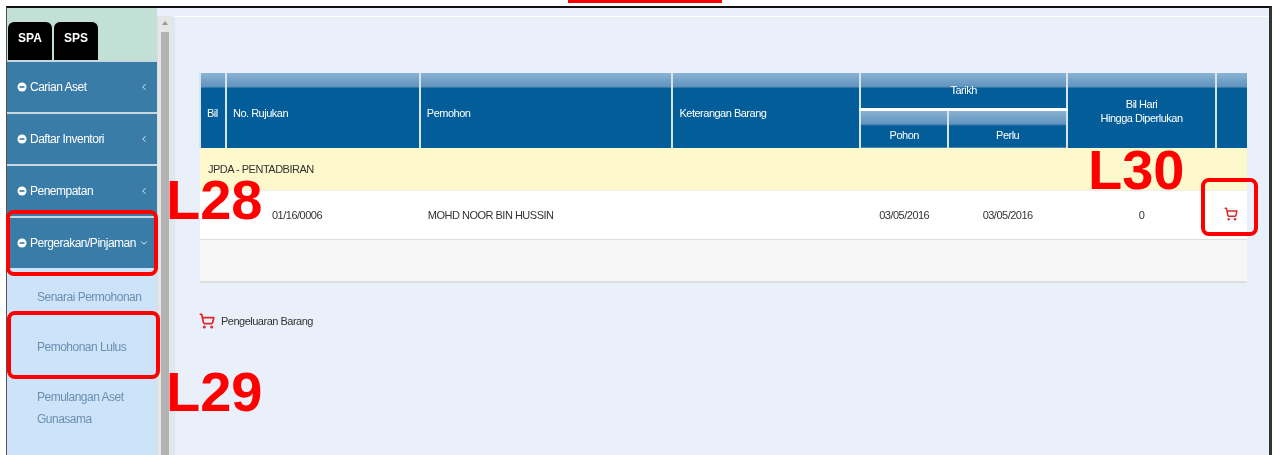 The image size is (1286, 455). I want to click on column-header: Pohon, so click(904, 128).